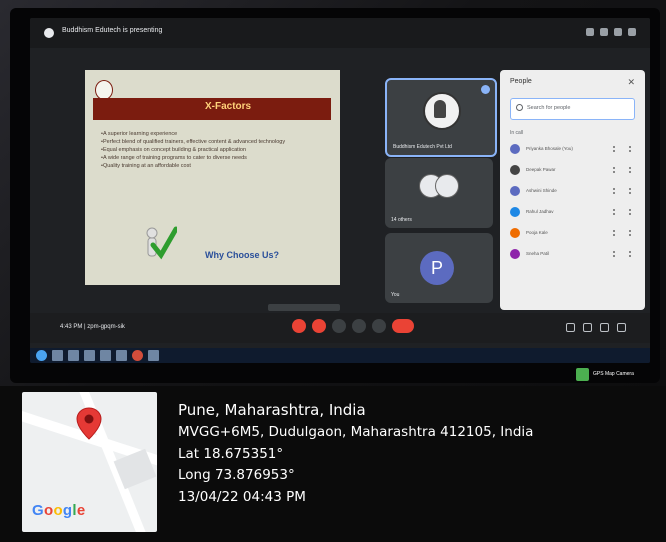  I want to click on mail-icon, so click(121, 355).